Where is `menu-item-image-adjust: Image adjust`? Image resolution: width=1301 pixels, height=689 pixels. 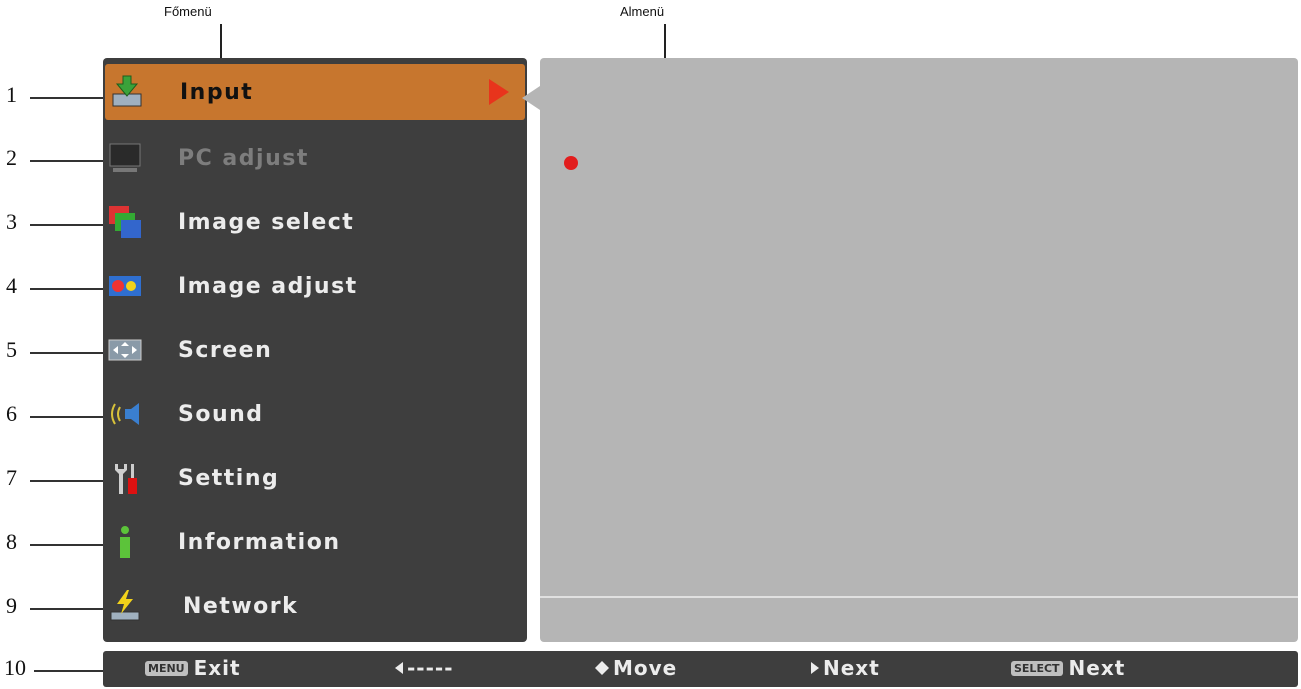
menu-item-image-adjust: Image adjust is located at coordinates (315, 286).